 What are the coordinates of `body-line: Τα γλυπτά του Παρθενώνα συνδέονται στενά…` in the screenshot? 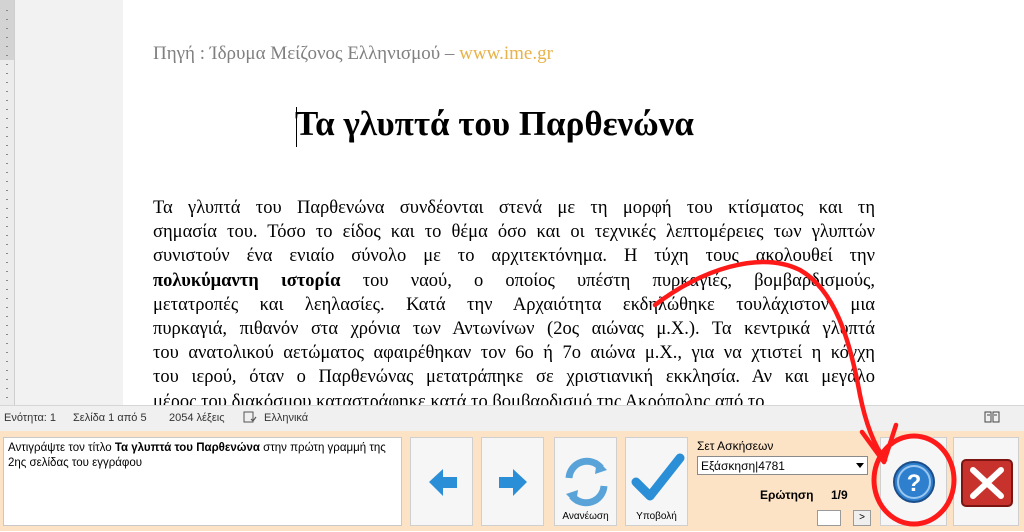 It's located at (514, 208).